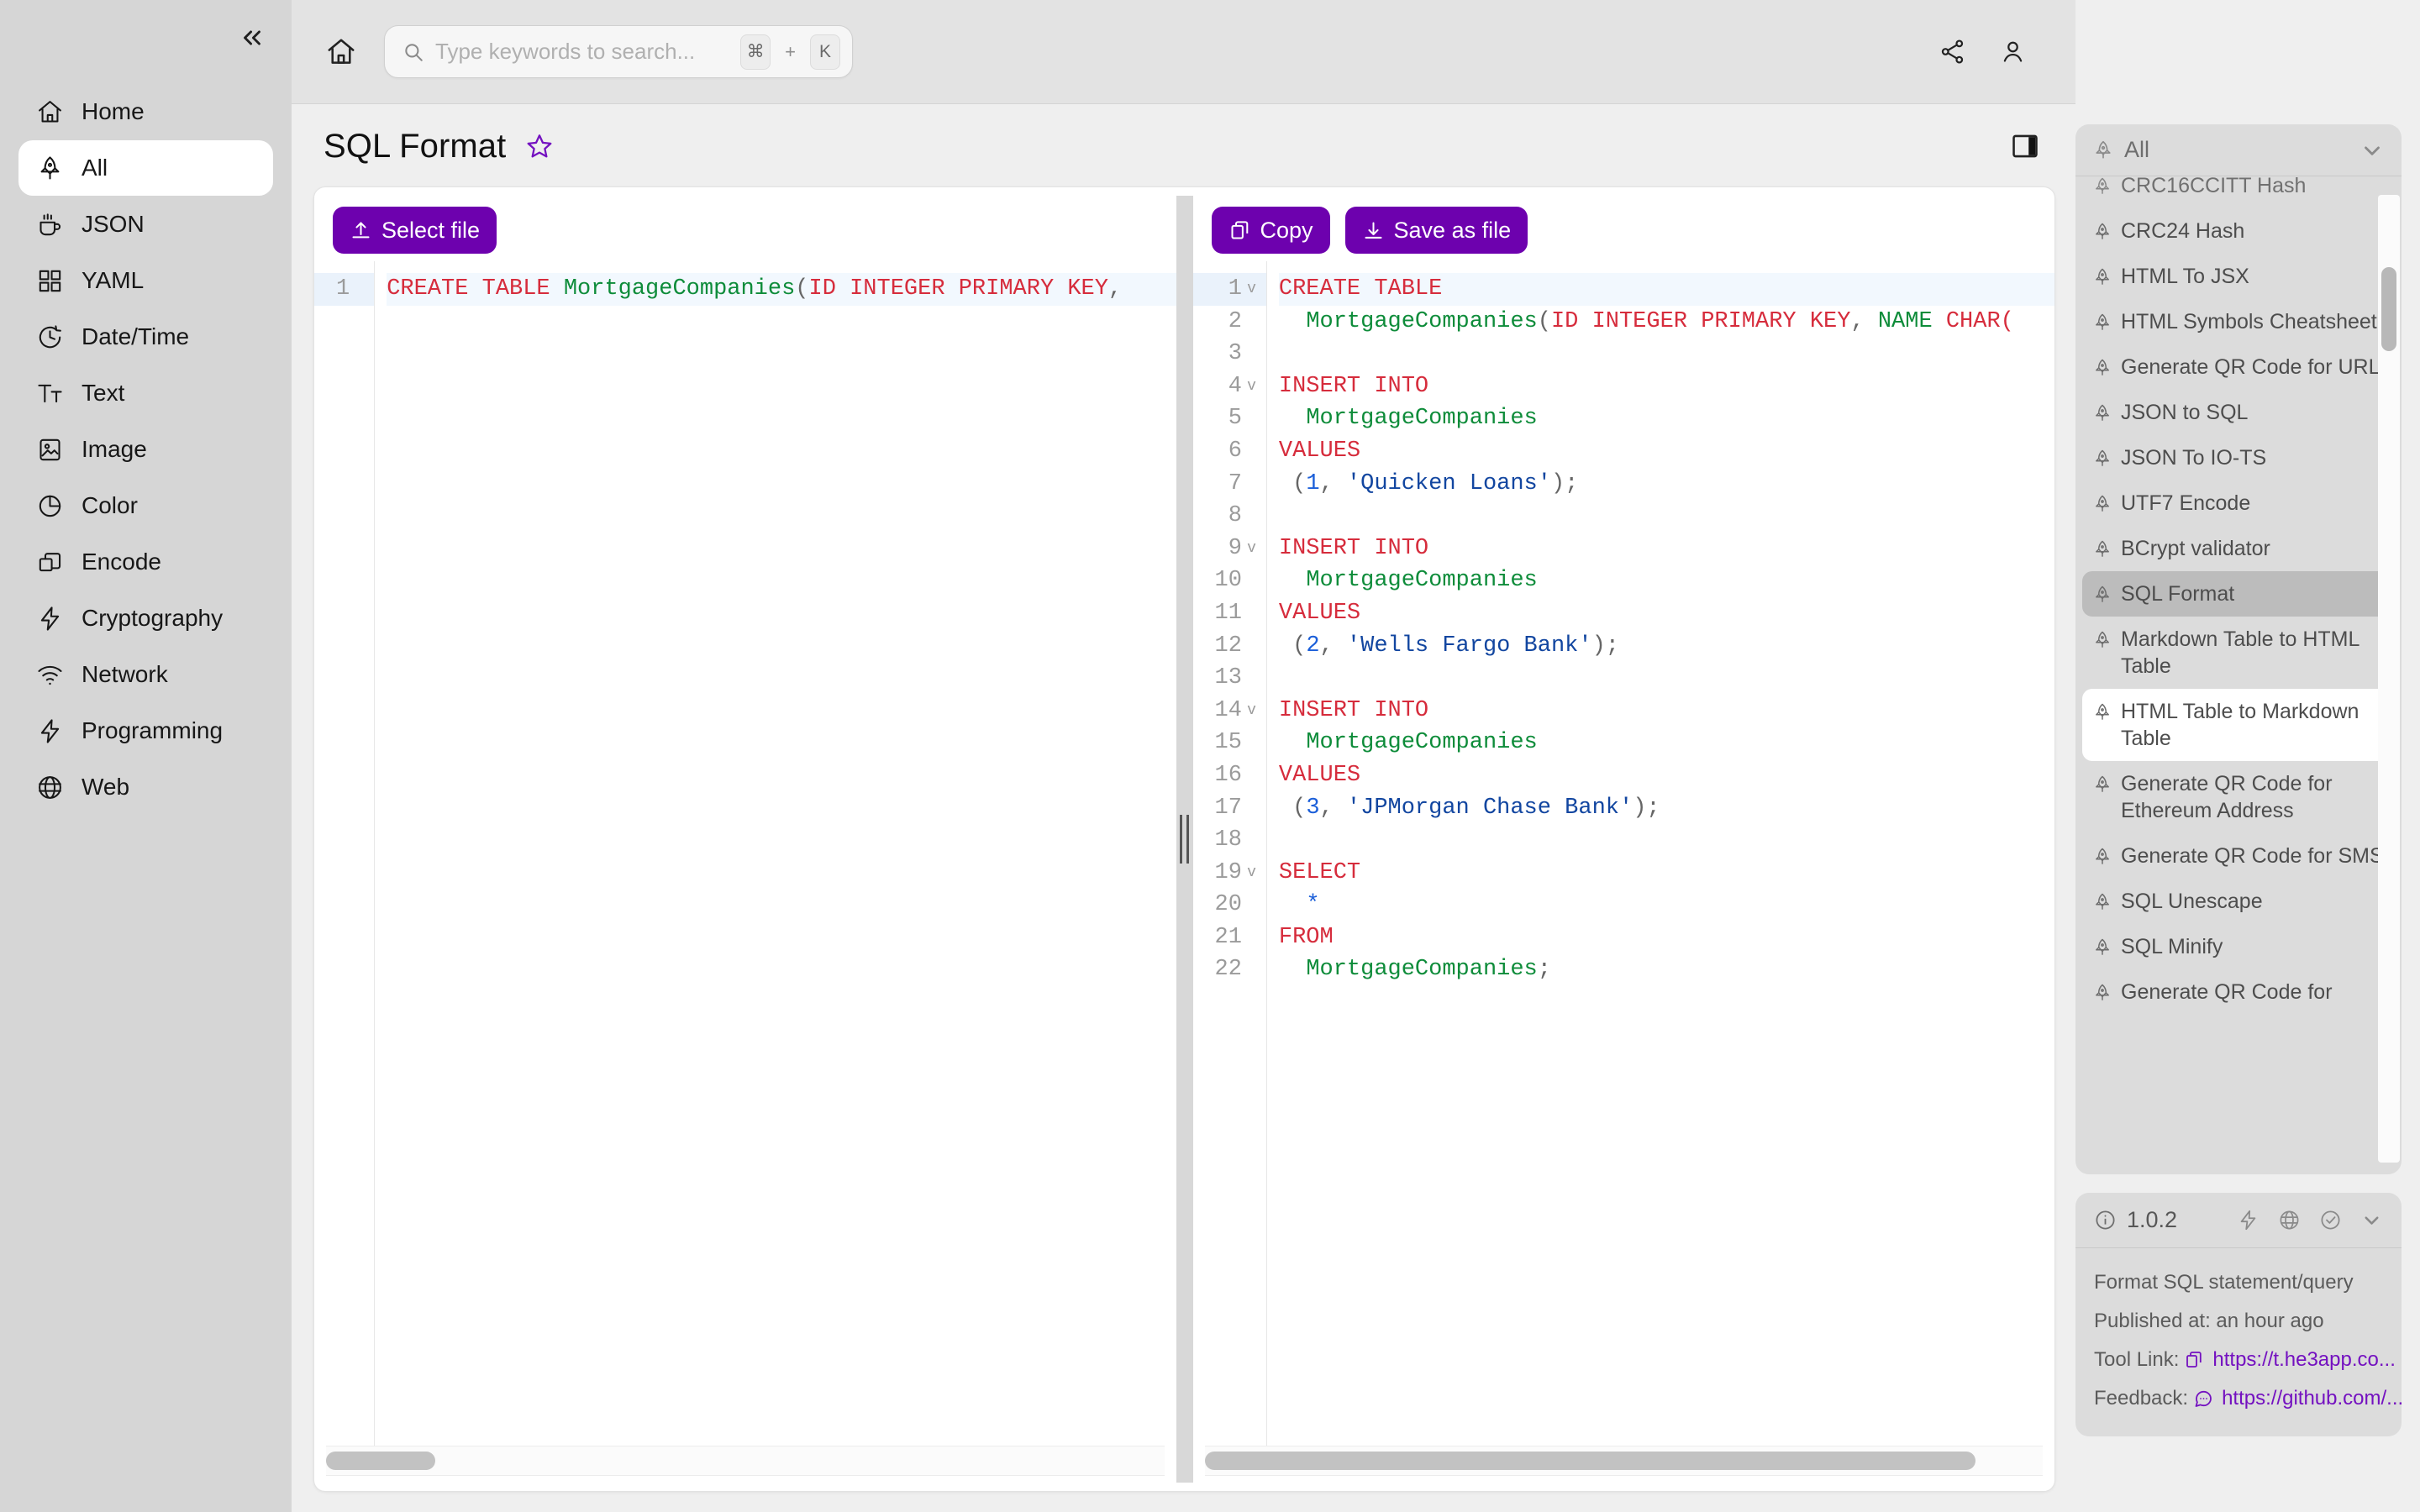 The image size is (2420, 1512). I want to click on tool-list-item-label: CRC24 Hash, so click(2183, 231).